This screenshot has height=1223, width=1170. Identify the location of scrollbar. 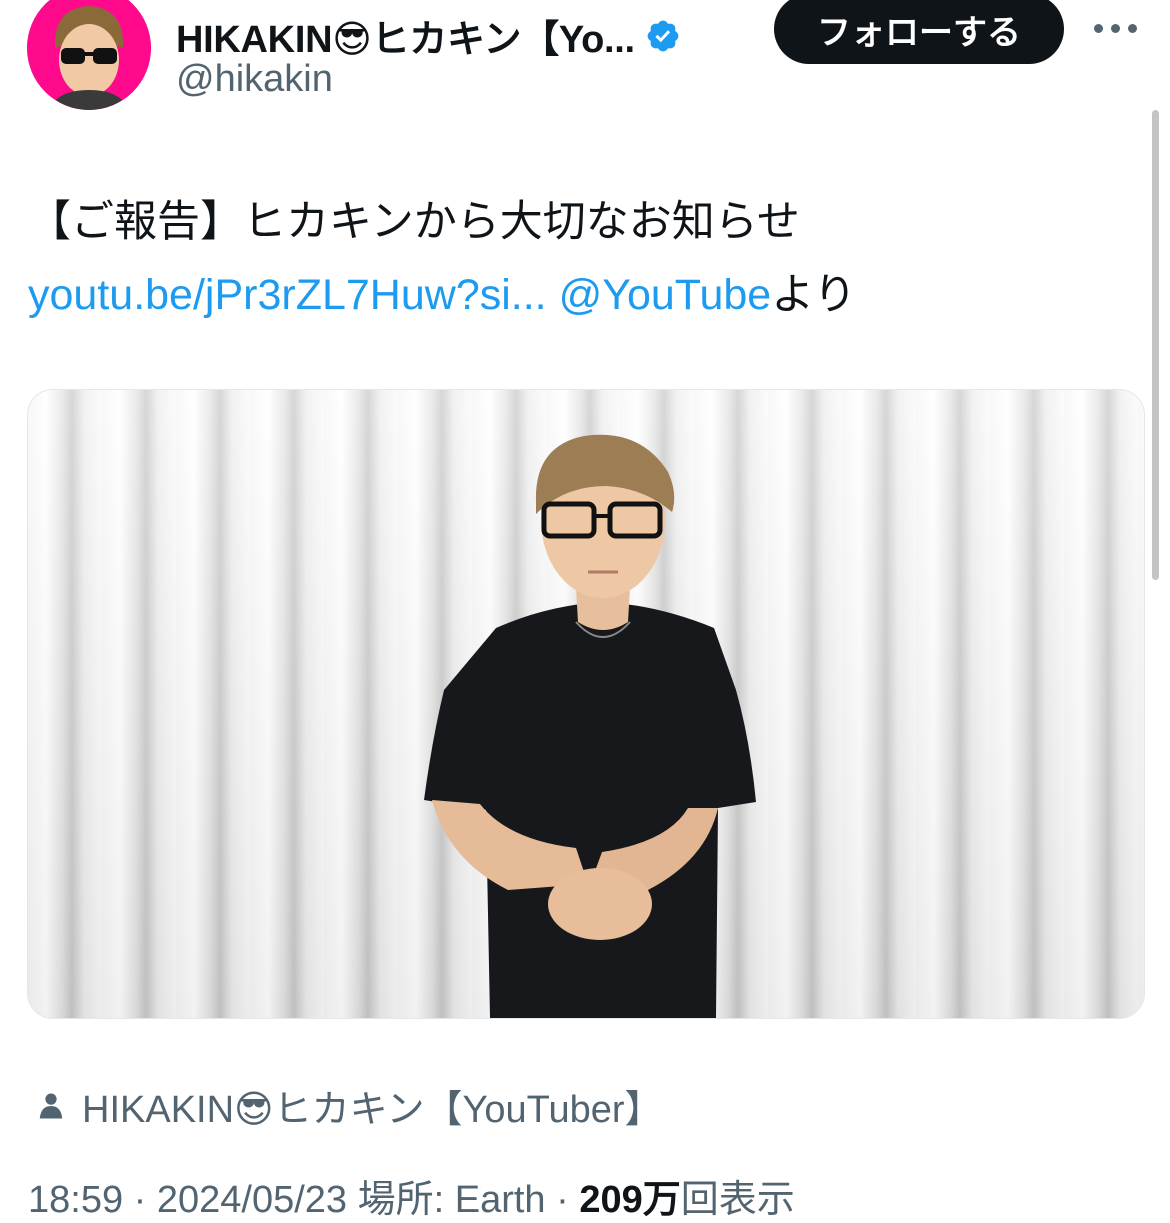
(1155, 345).